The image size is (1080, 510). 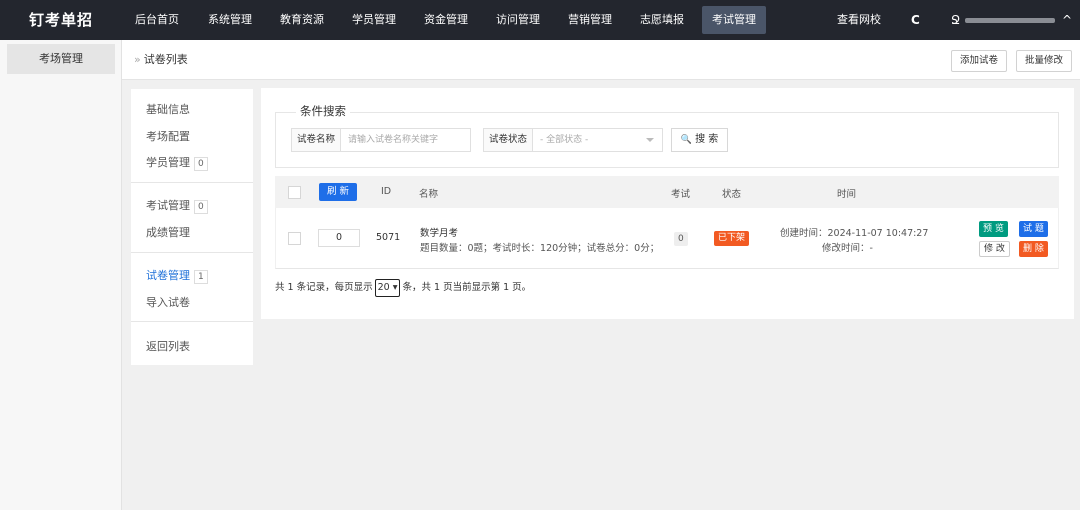 I want to click on preview-button: 预 览, so click(x=993, y=229).